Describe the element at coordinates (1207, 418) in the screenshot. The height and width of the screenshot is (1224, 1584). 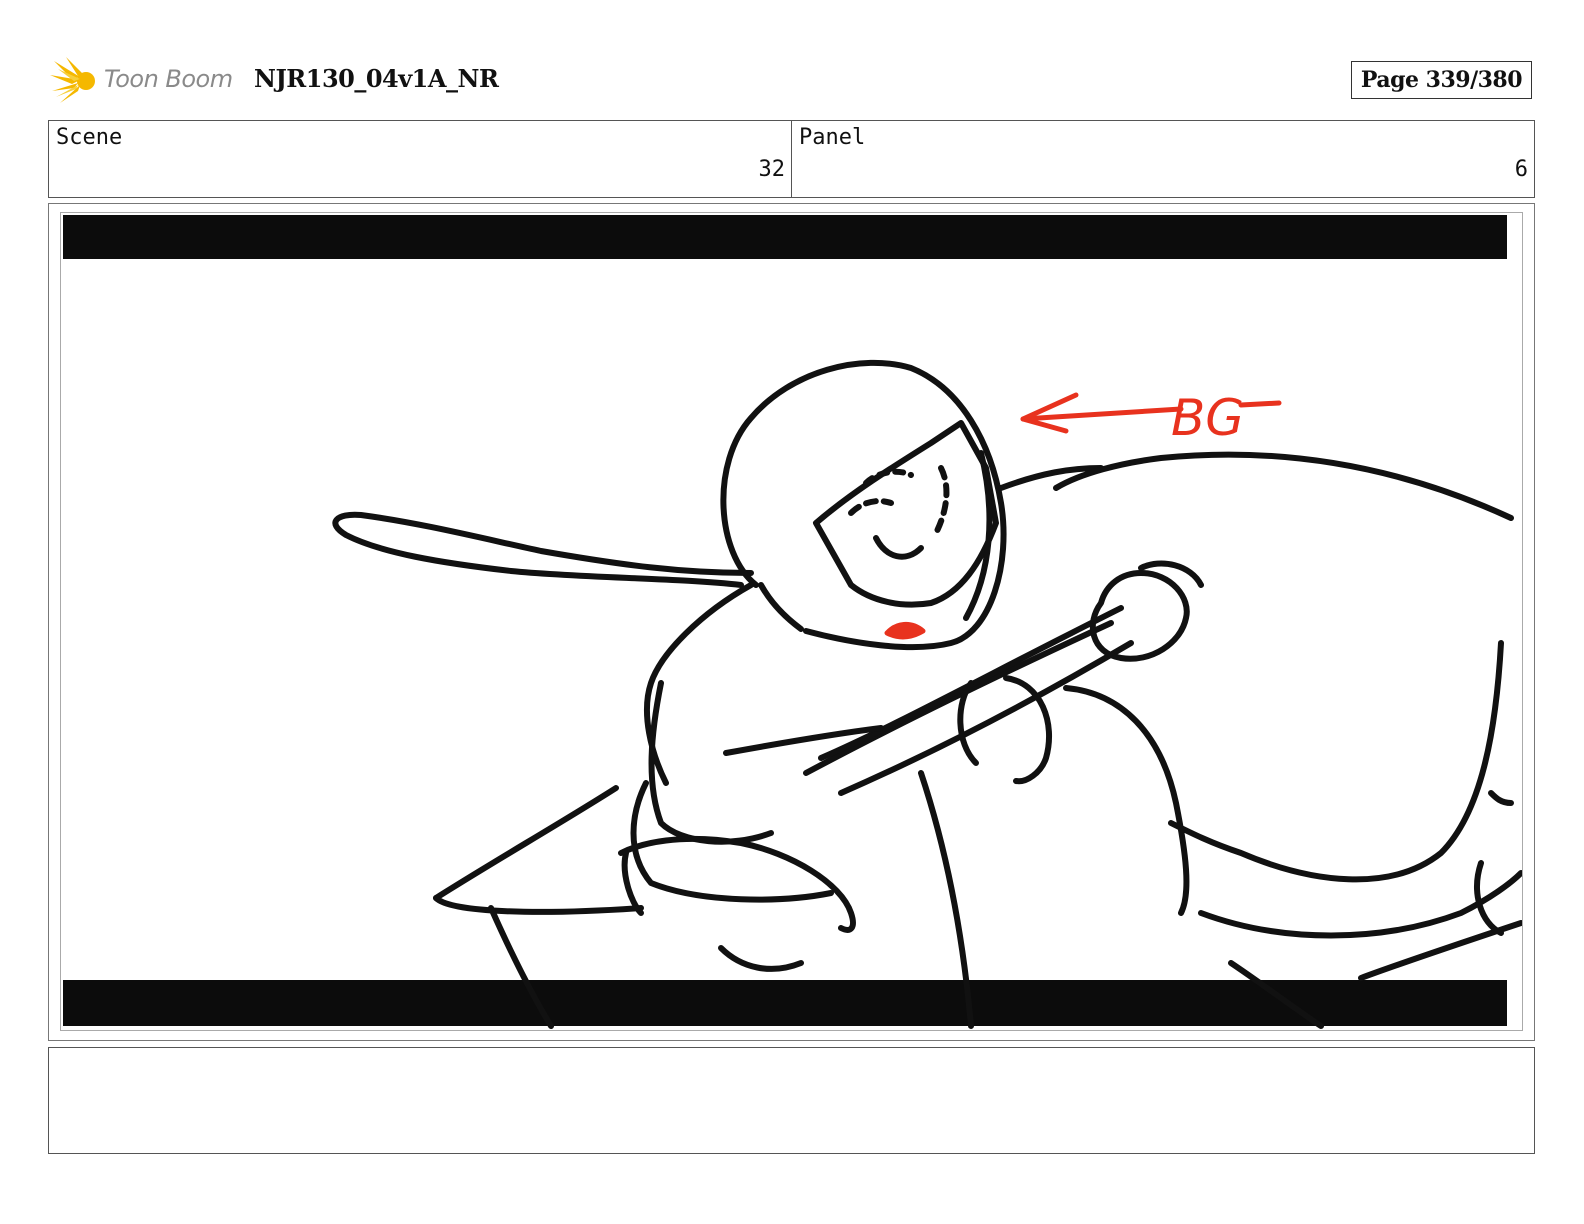
I see `bg-annotation-text: BG` at that location.